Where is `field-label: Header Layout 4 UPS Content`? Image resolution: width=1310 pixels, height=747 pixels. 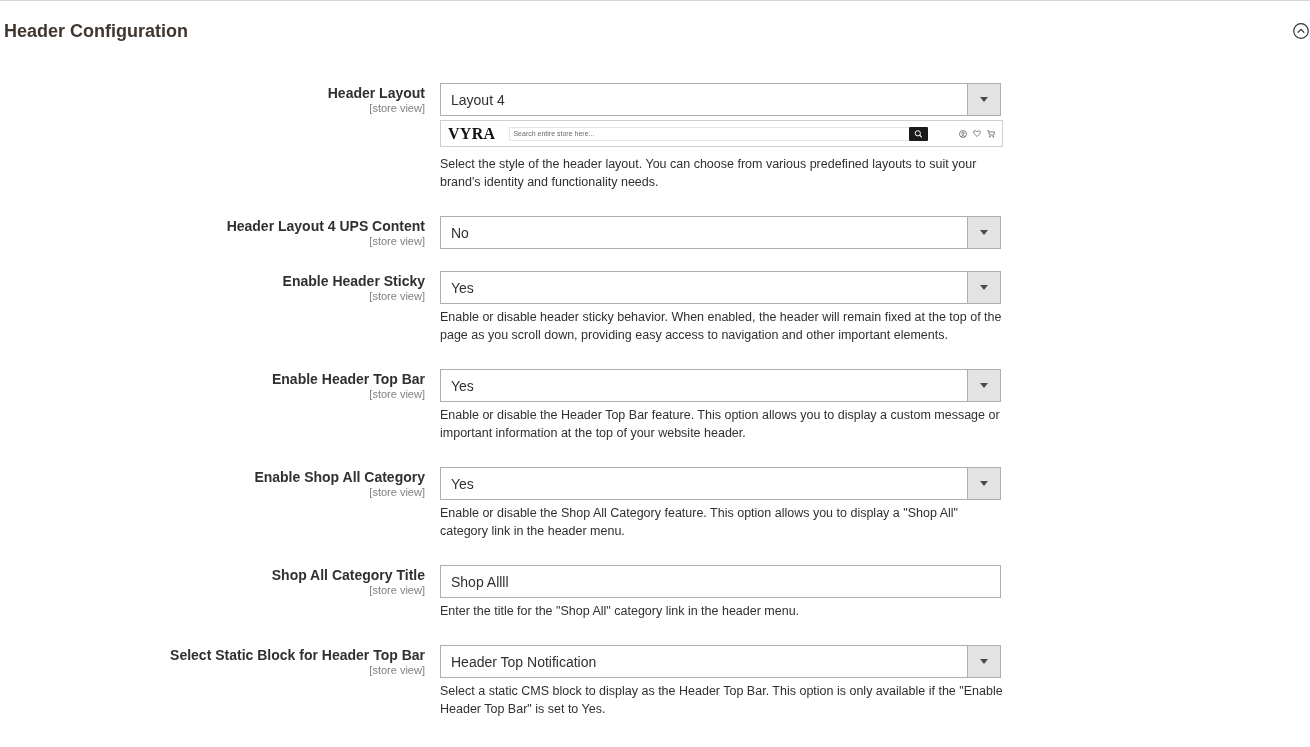
field-label: Header Layout 4 UPS Content is located at coordinates (325, 226).